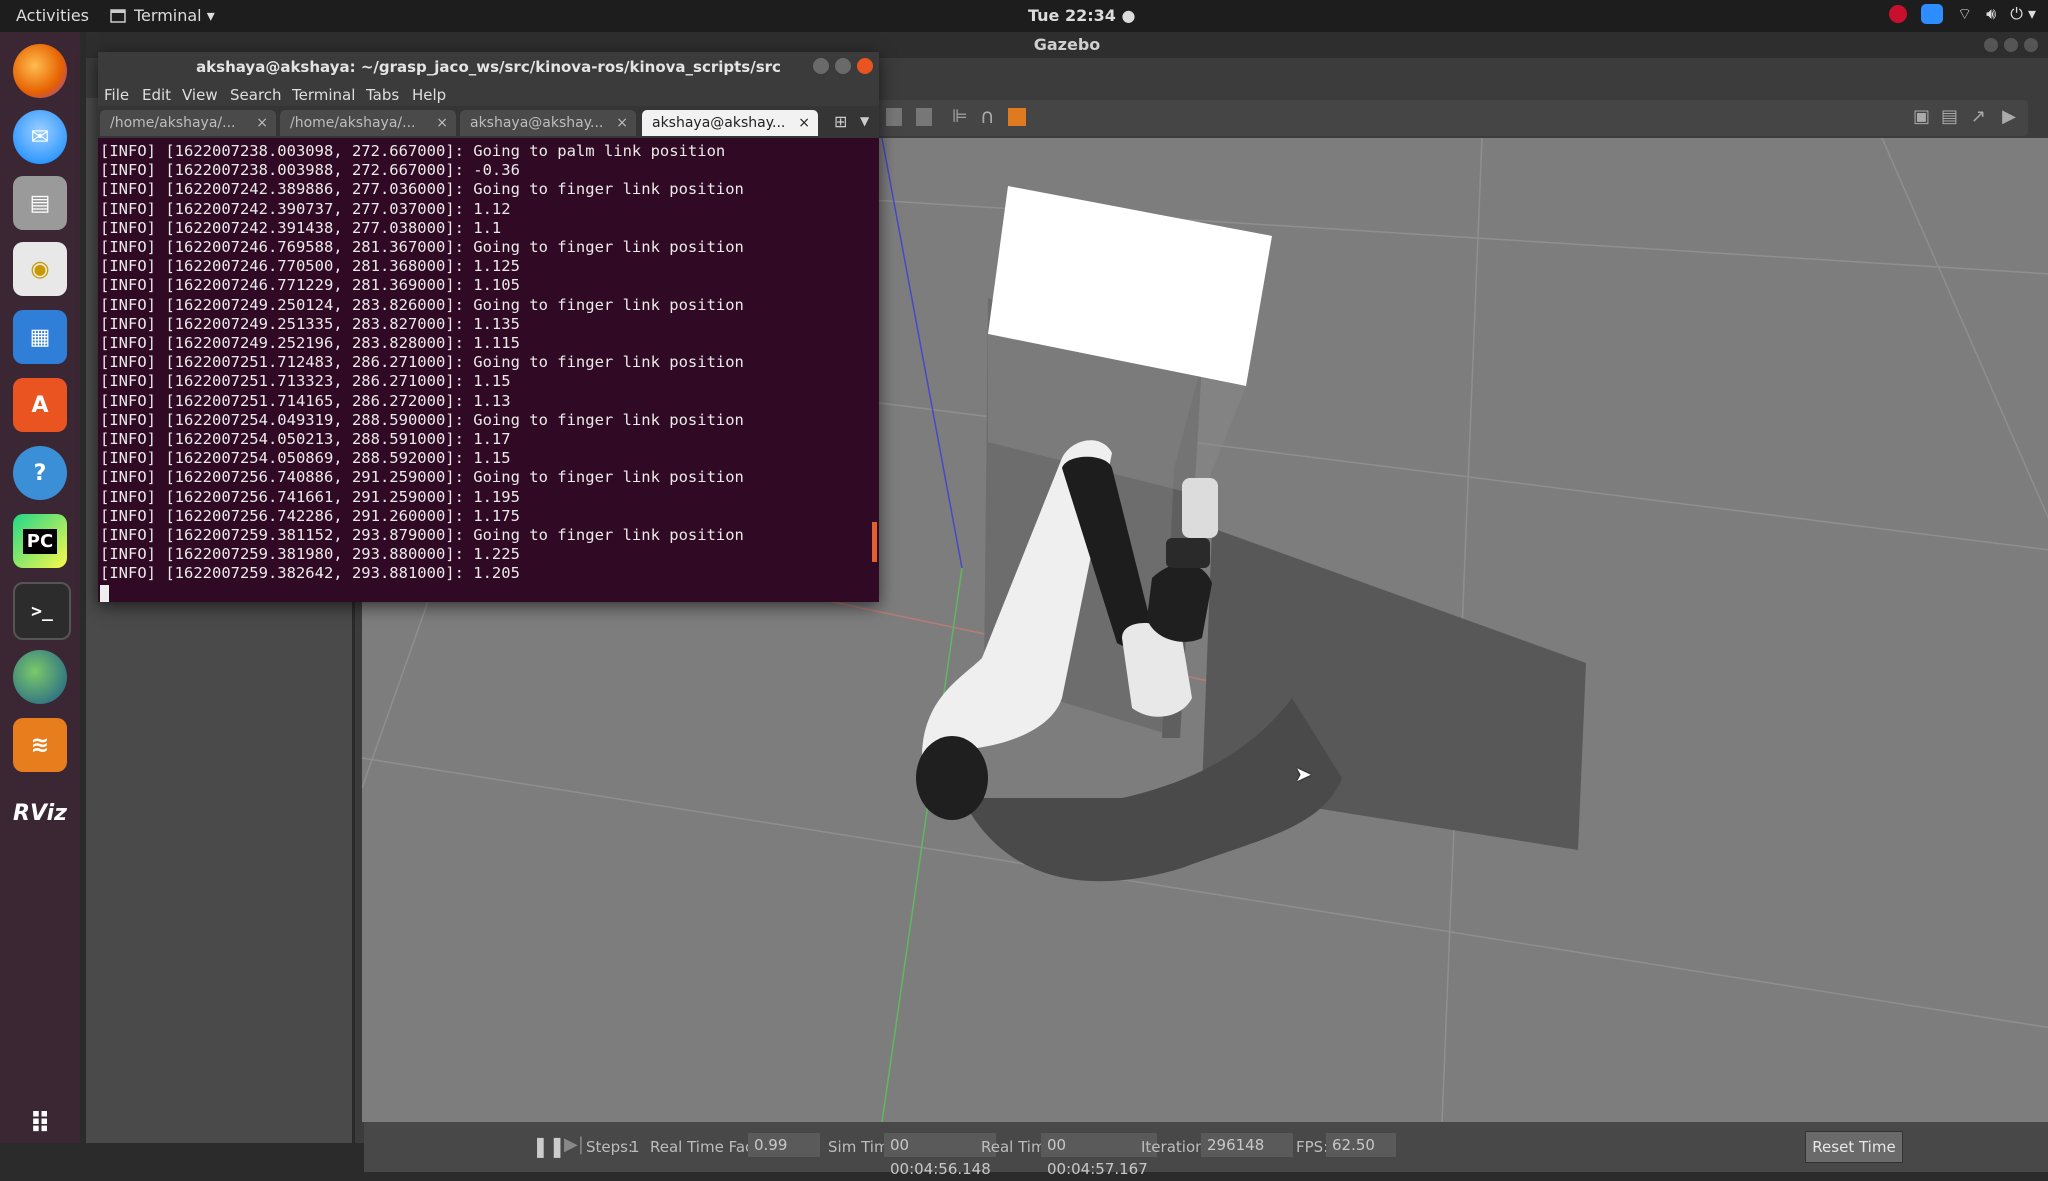  I want to click on rhythmbox-icon: ◉, so click(40, 269).